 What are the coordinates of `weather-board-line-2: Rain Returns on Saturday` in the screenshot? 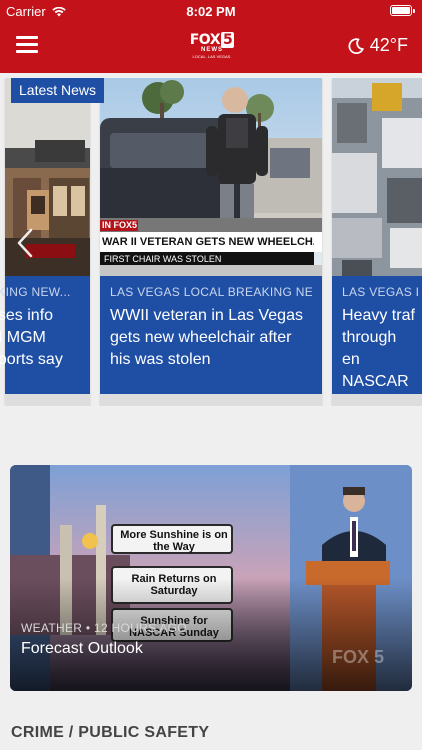 It's located at (174, 585).